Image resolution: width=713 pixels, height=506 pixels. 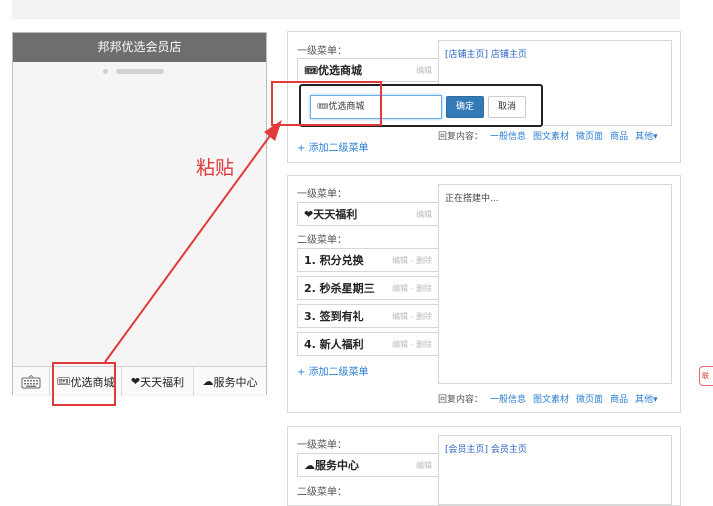 What do you see at coordinates (368, 214) in the screenshot?
I see `first-level-menu-item: ❤天天福利 编辑` at bounding box center [368, 214].